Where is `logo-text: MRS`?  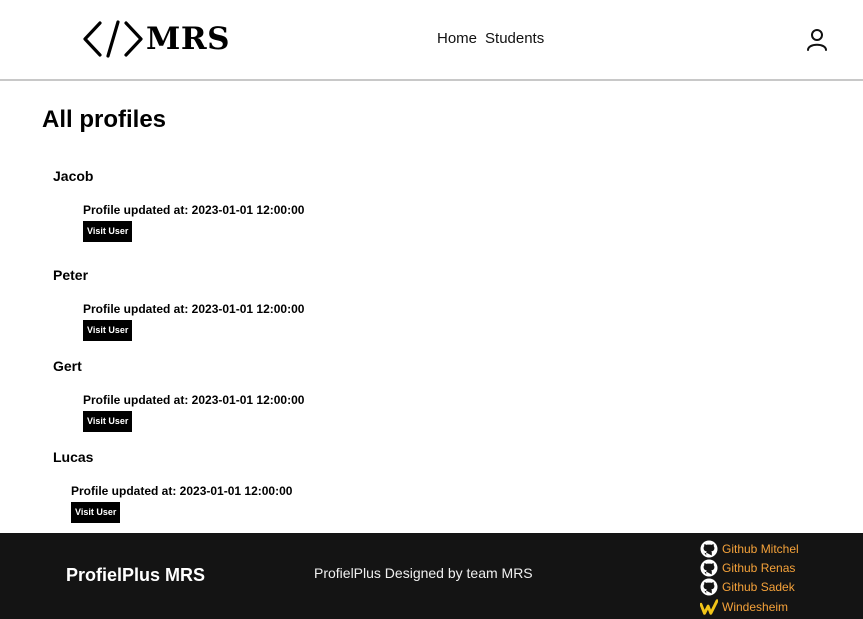
logo-text: MRS is located at coordinates (188, 39).